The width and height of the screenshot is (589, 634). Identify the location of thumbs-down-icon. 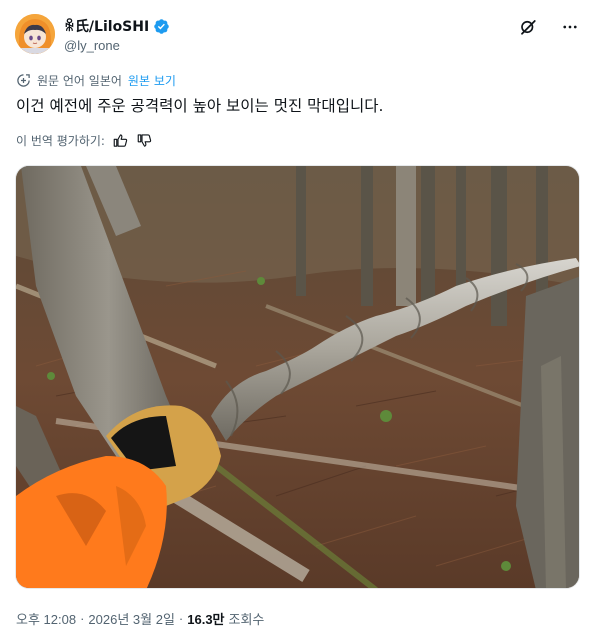
(145, 141).